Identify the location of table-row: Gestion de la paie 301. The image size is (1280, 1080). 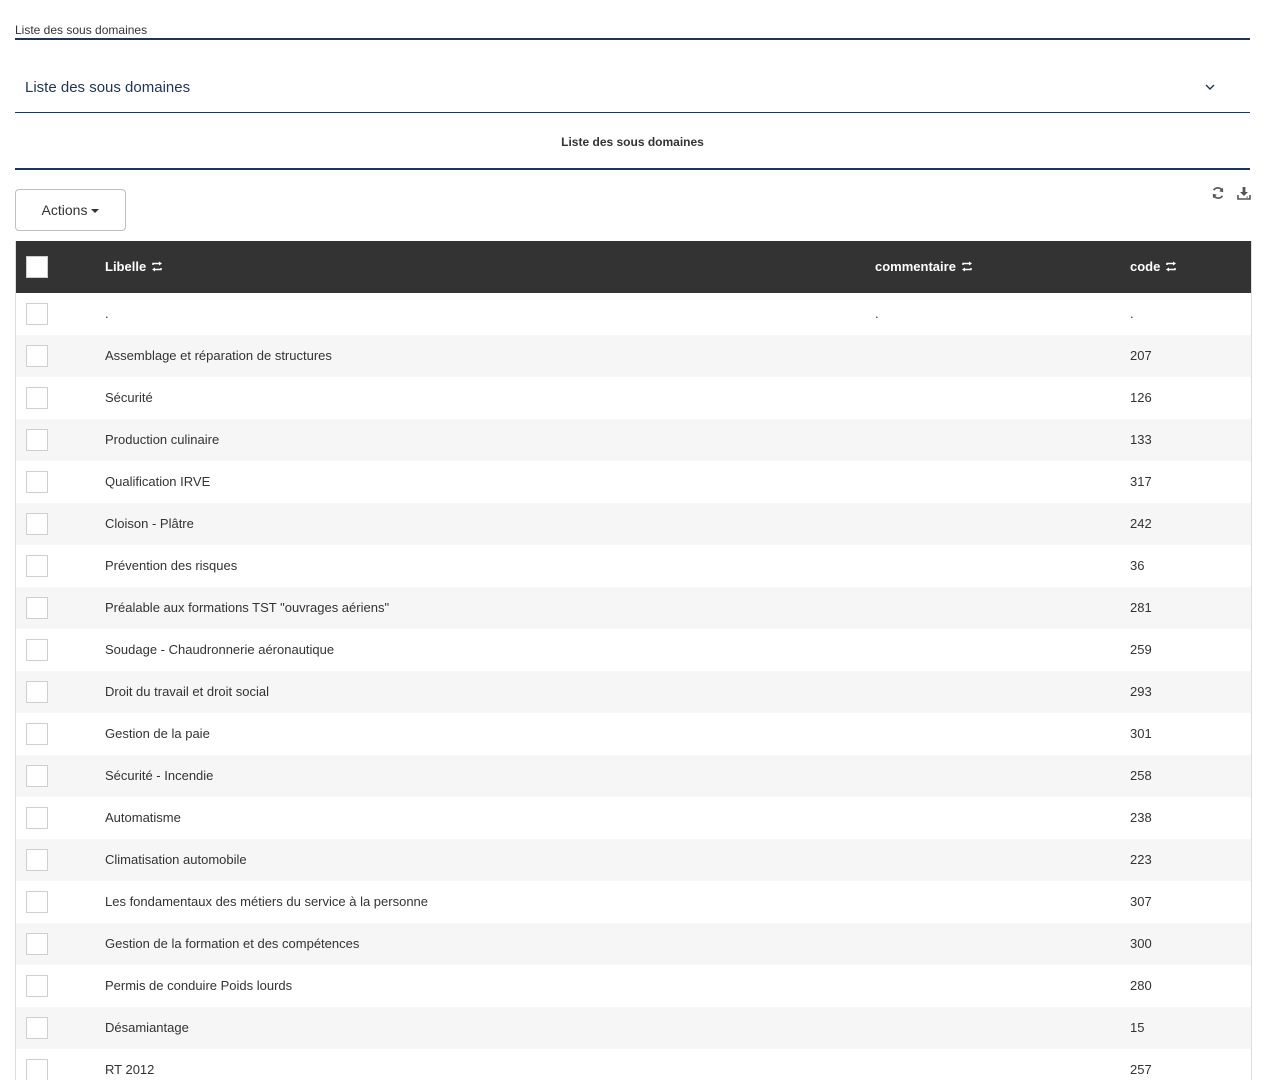
(633, 734).